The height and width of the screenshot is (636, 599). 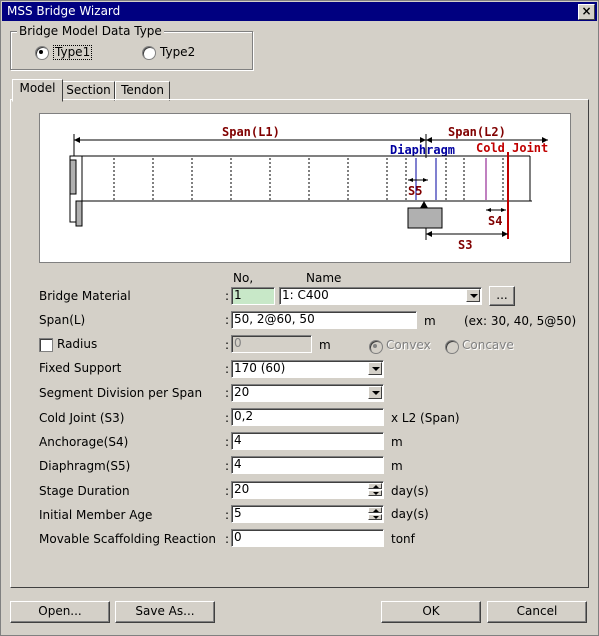 What do you see at coordinates (410, 514) in the screenshot?
I see `member-age-unit: day(s)` at bounding box center [410, 514].